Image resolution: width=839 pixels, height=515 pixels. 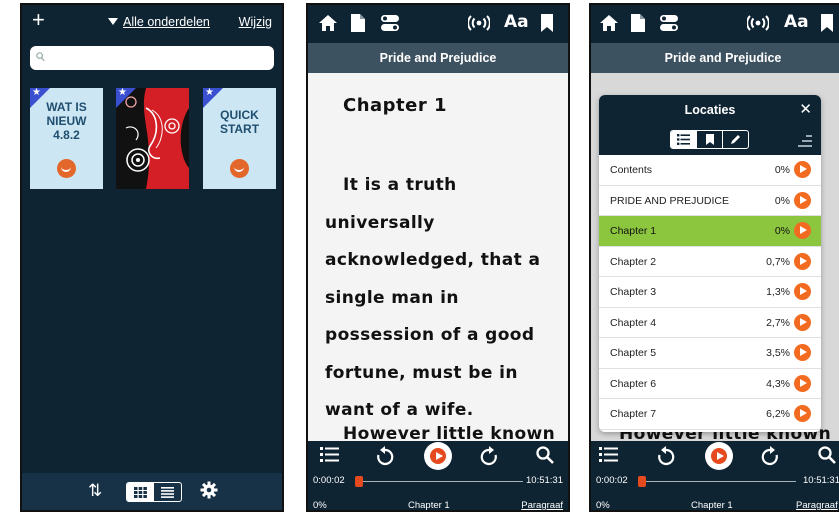 I want to click on library-toolbar: ⇅, so click(x=152, y=491).